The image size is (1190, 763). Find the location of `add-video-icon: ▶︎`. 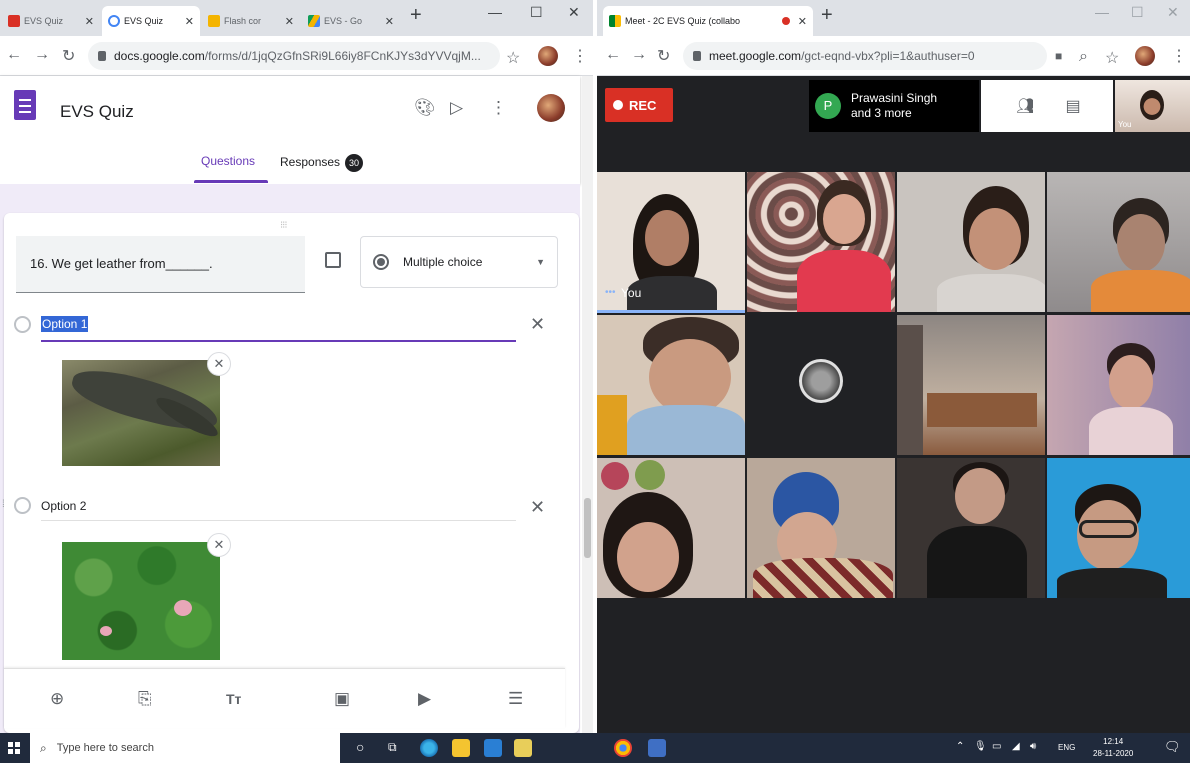

add-video-icon: ▶︎ is located at coordinates (424, 699).